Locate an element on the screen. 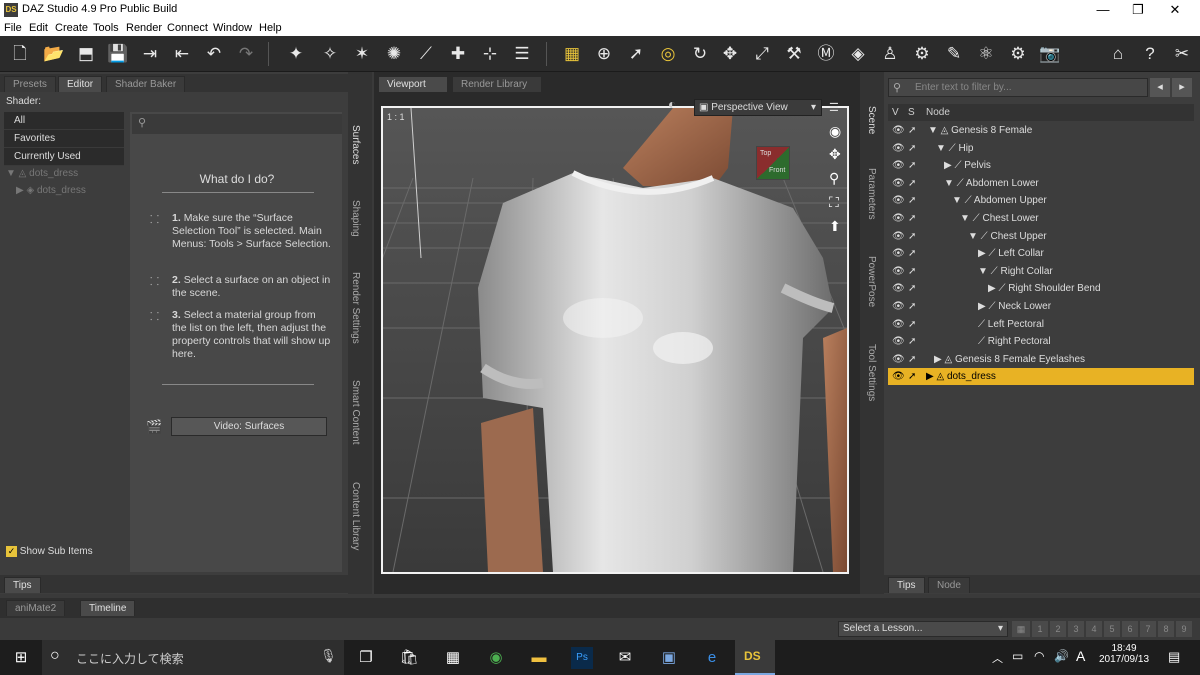 This screenshot has height=675, width=1200. tray-up-icon: ︿ is located at coordinates (997, 658).